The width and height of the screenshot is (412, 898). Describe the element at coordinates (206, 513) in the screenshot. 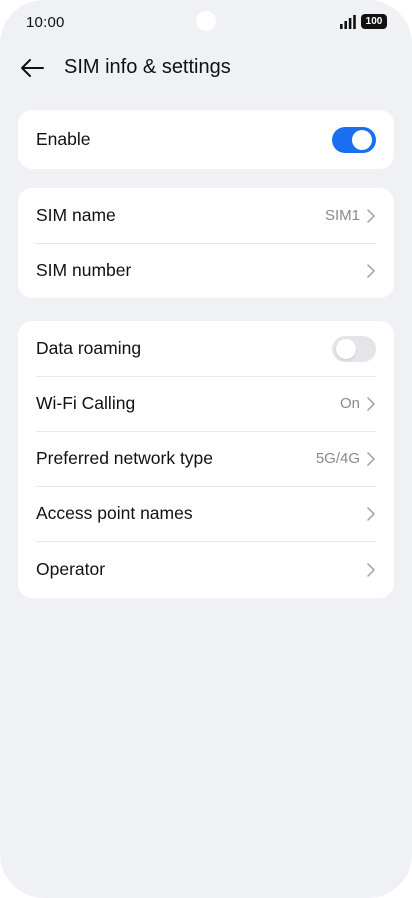

I see `access-point-names-row: Access point names` at that location.